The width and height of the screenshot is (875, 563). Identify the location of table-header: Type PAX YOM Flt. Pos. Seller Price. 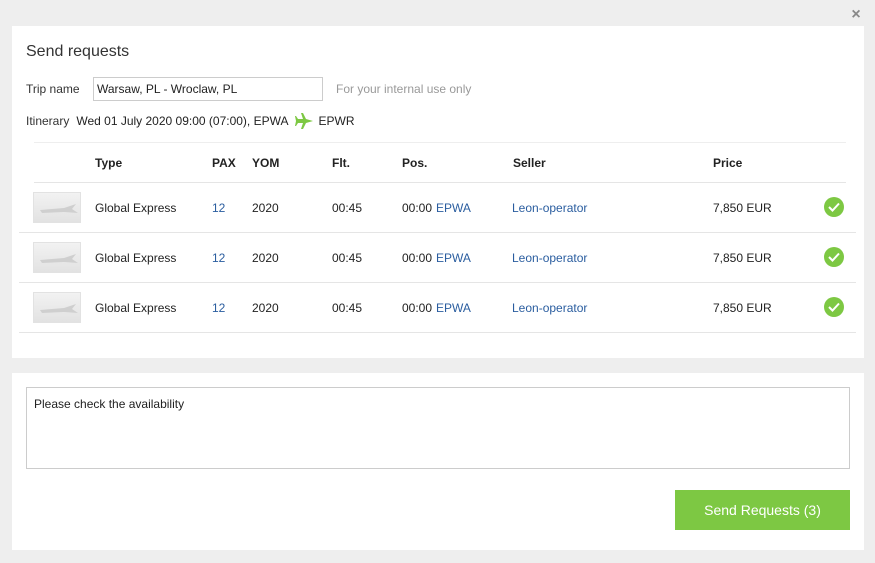
(440, 162).